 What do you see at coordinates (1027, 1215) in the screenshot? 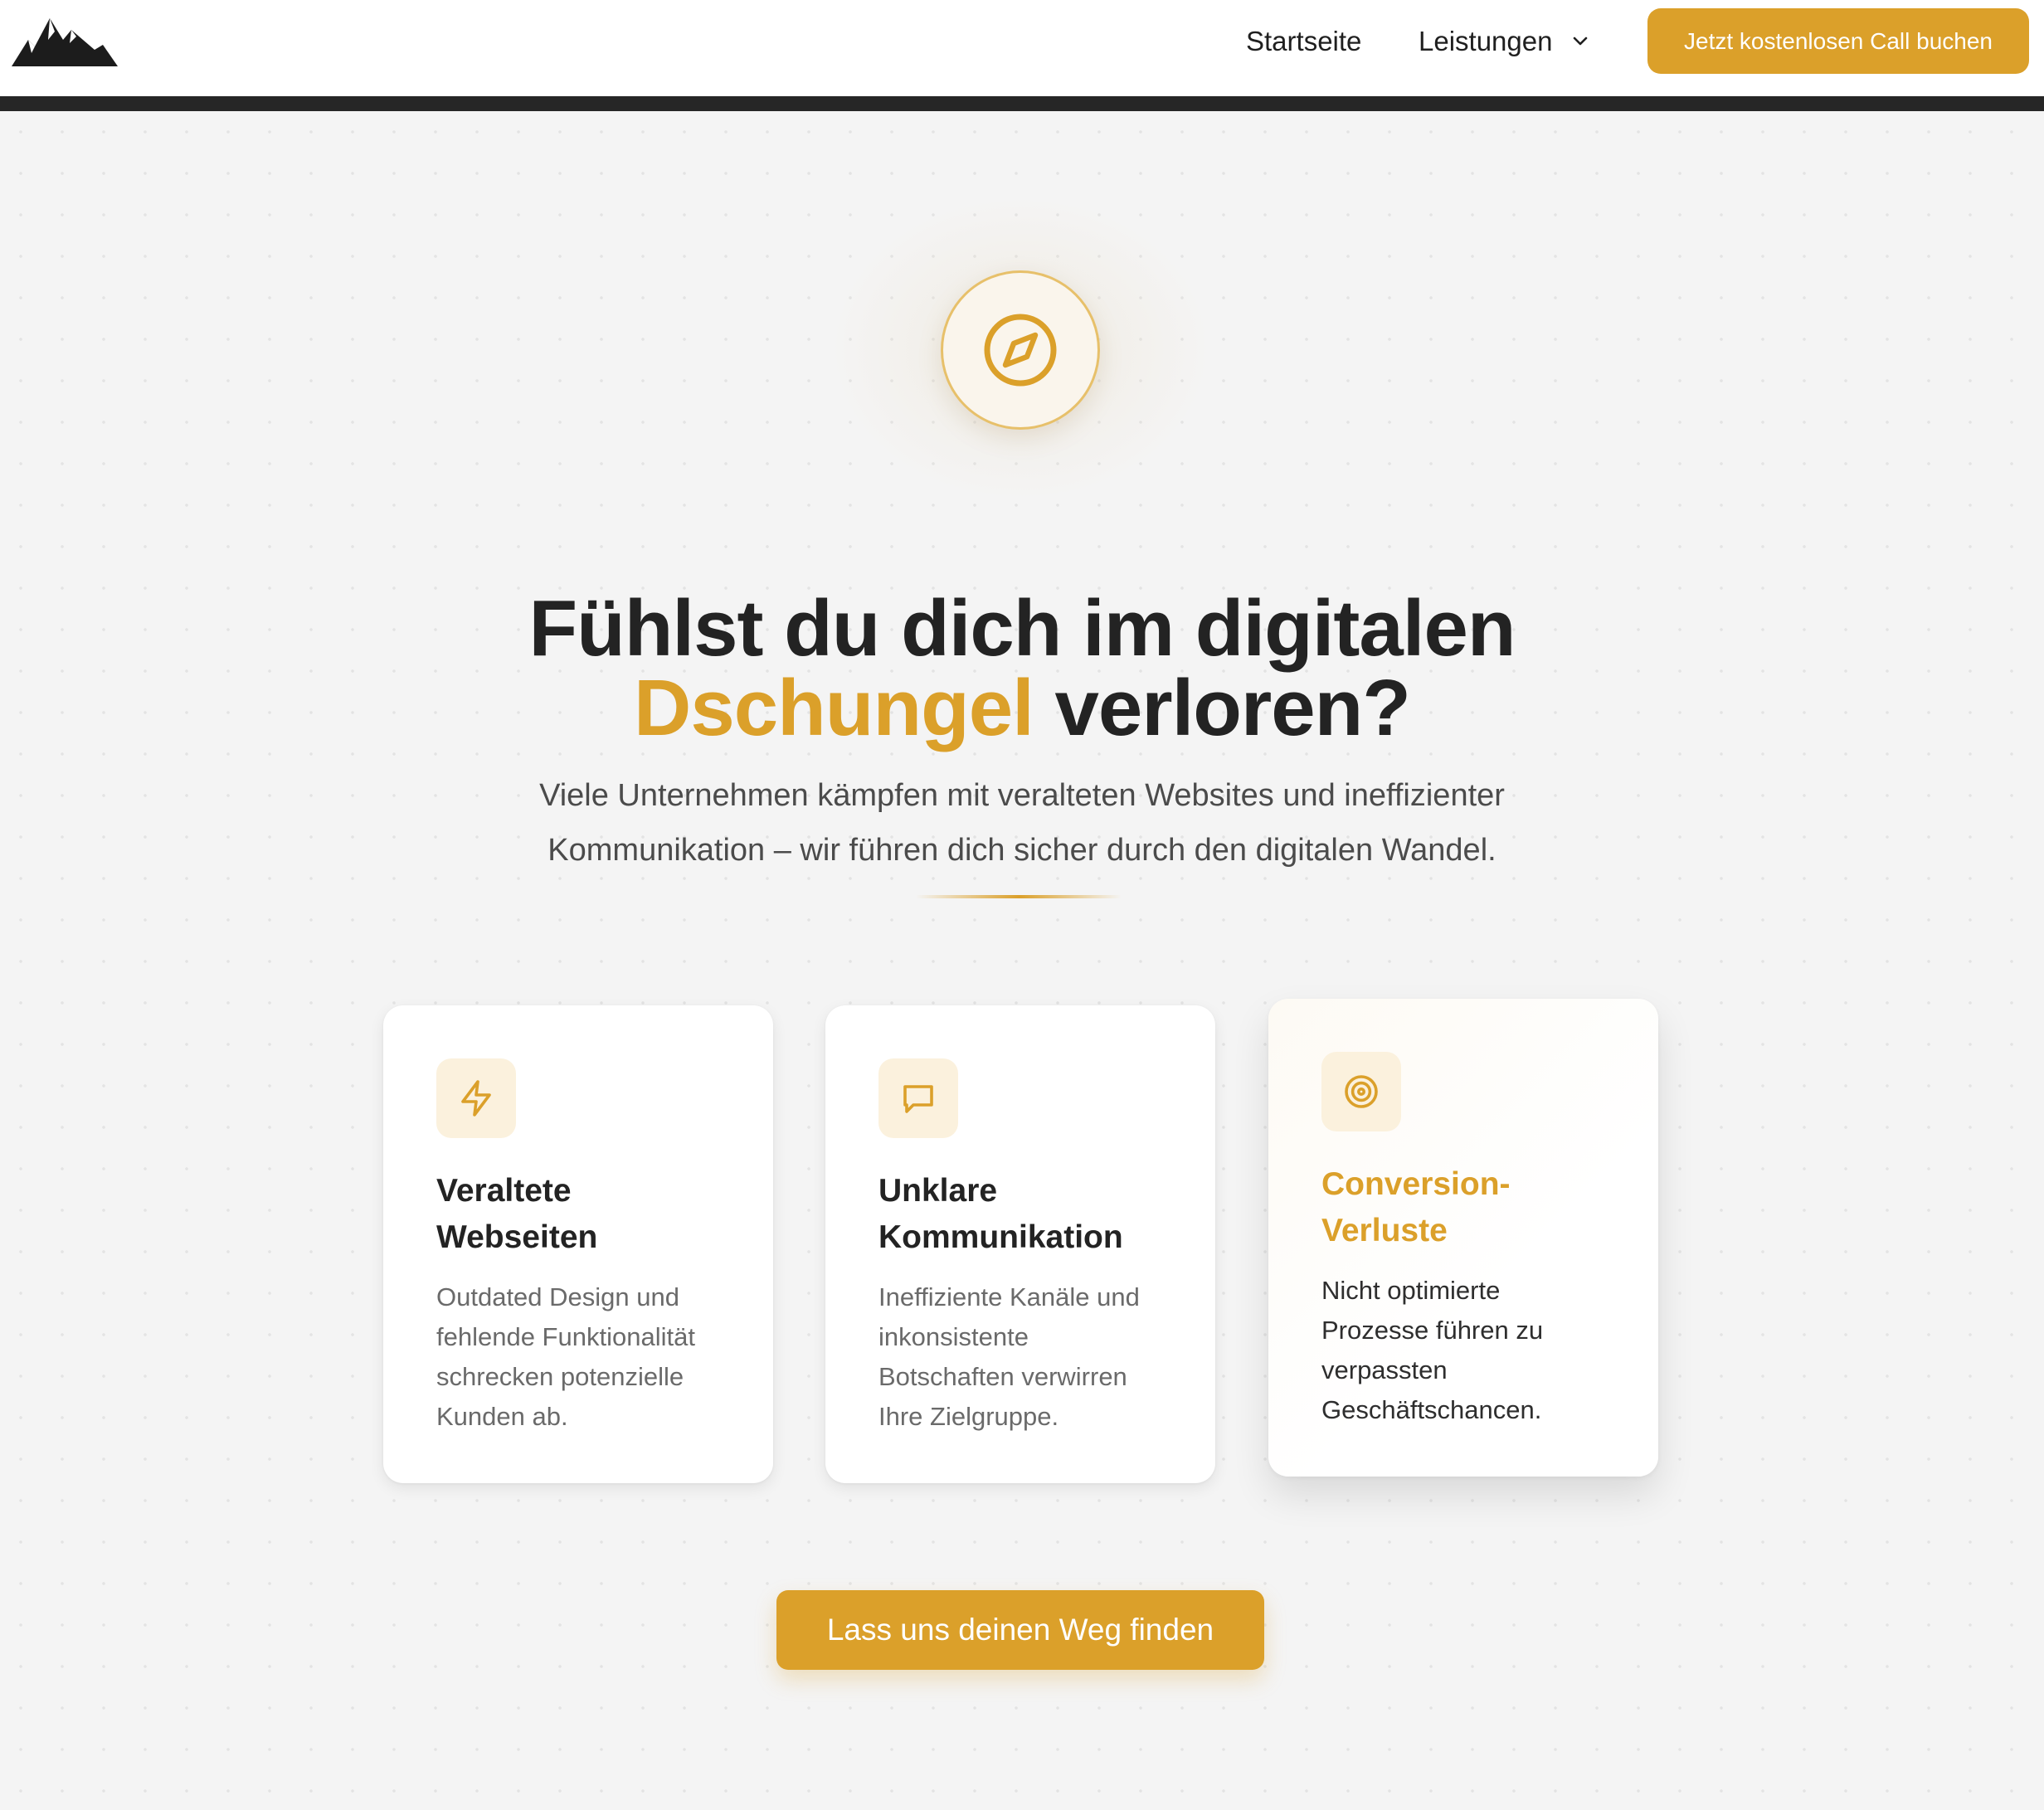
I see `card-title: Unklare Kommunikation` at bounding box center [1027, 1215].